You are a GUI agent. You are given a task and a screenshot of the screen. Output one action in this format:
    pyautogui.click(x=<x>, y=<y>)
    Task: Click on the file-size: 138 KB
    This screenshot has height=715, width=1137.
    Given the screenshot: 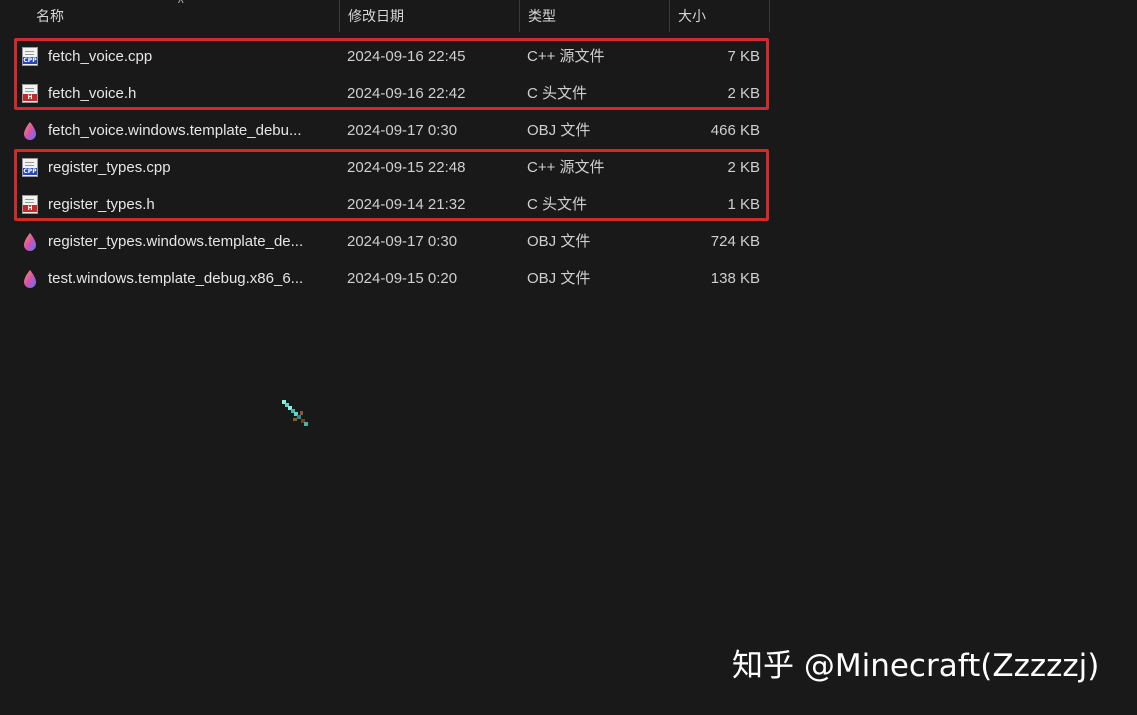 What is the action you would take?
    pyautogui.click(x=735, y=278)
    